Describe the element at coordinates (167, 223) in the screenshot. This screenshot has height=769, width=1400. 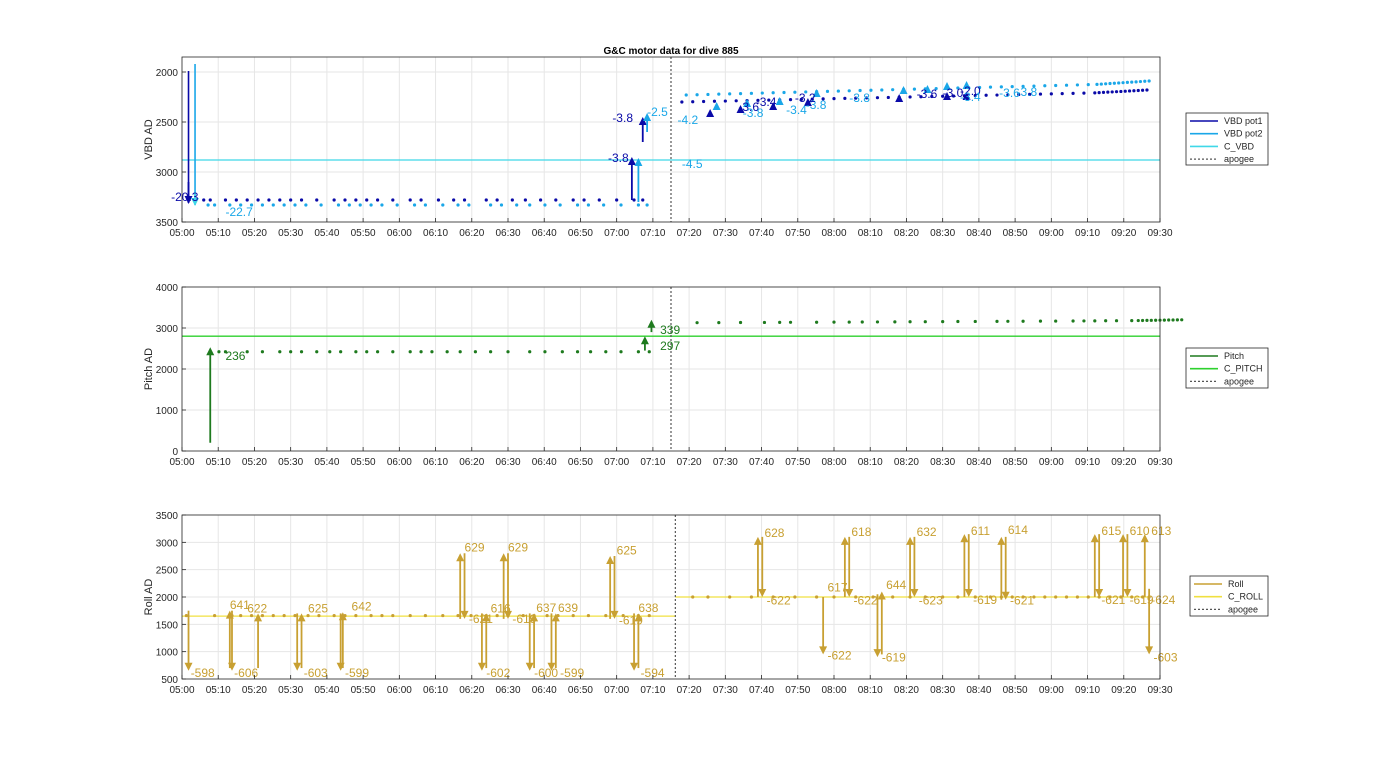
I see `y-tick-label: 3500` at that location.